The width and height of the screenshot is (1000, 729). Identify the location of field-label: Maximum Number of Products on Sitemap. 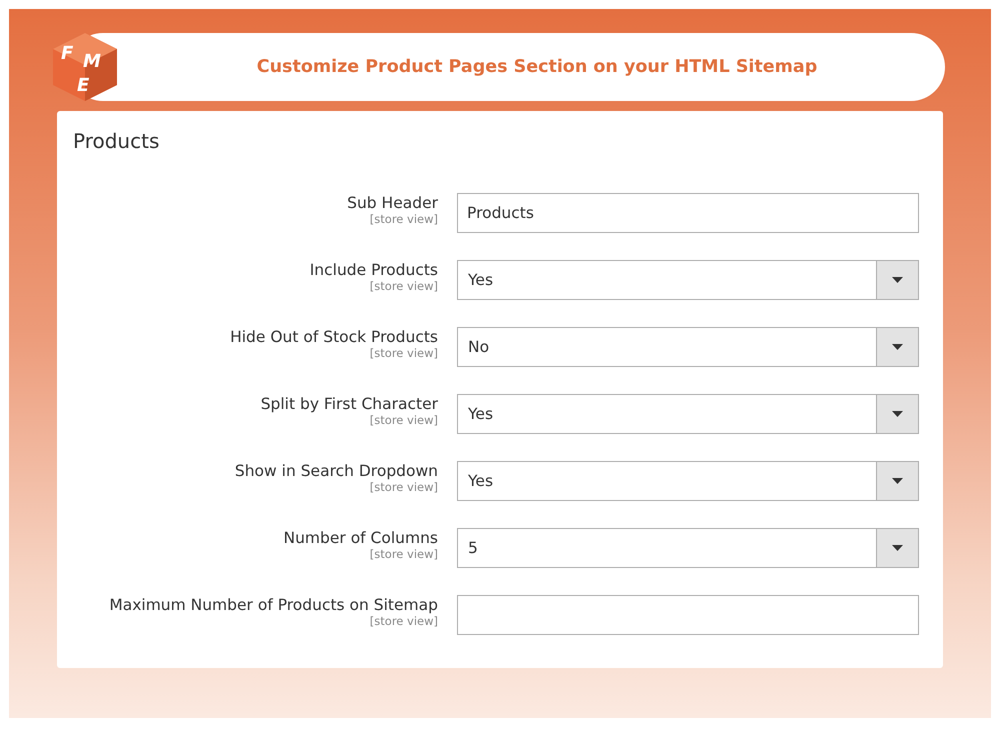
(273, 605).